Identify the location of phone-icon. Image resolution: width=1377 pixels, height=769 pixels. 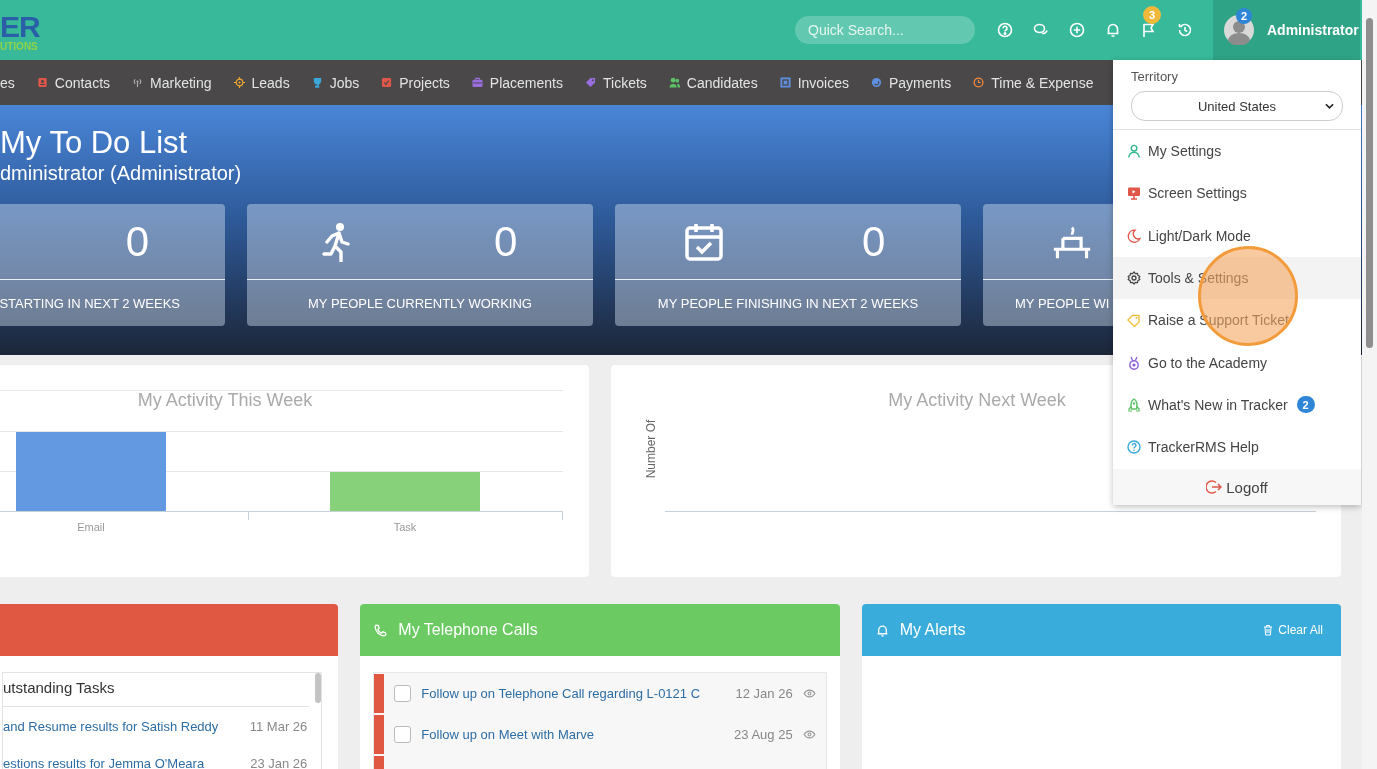
(381, 630).